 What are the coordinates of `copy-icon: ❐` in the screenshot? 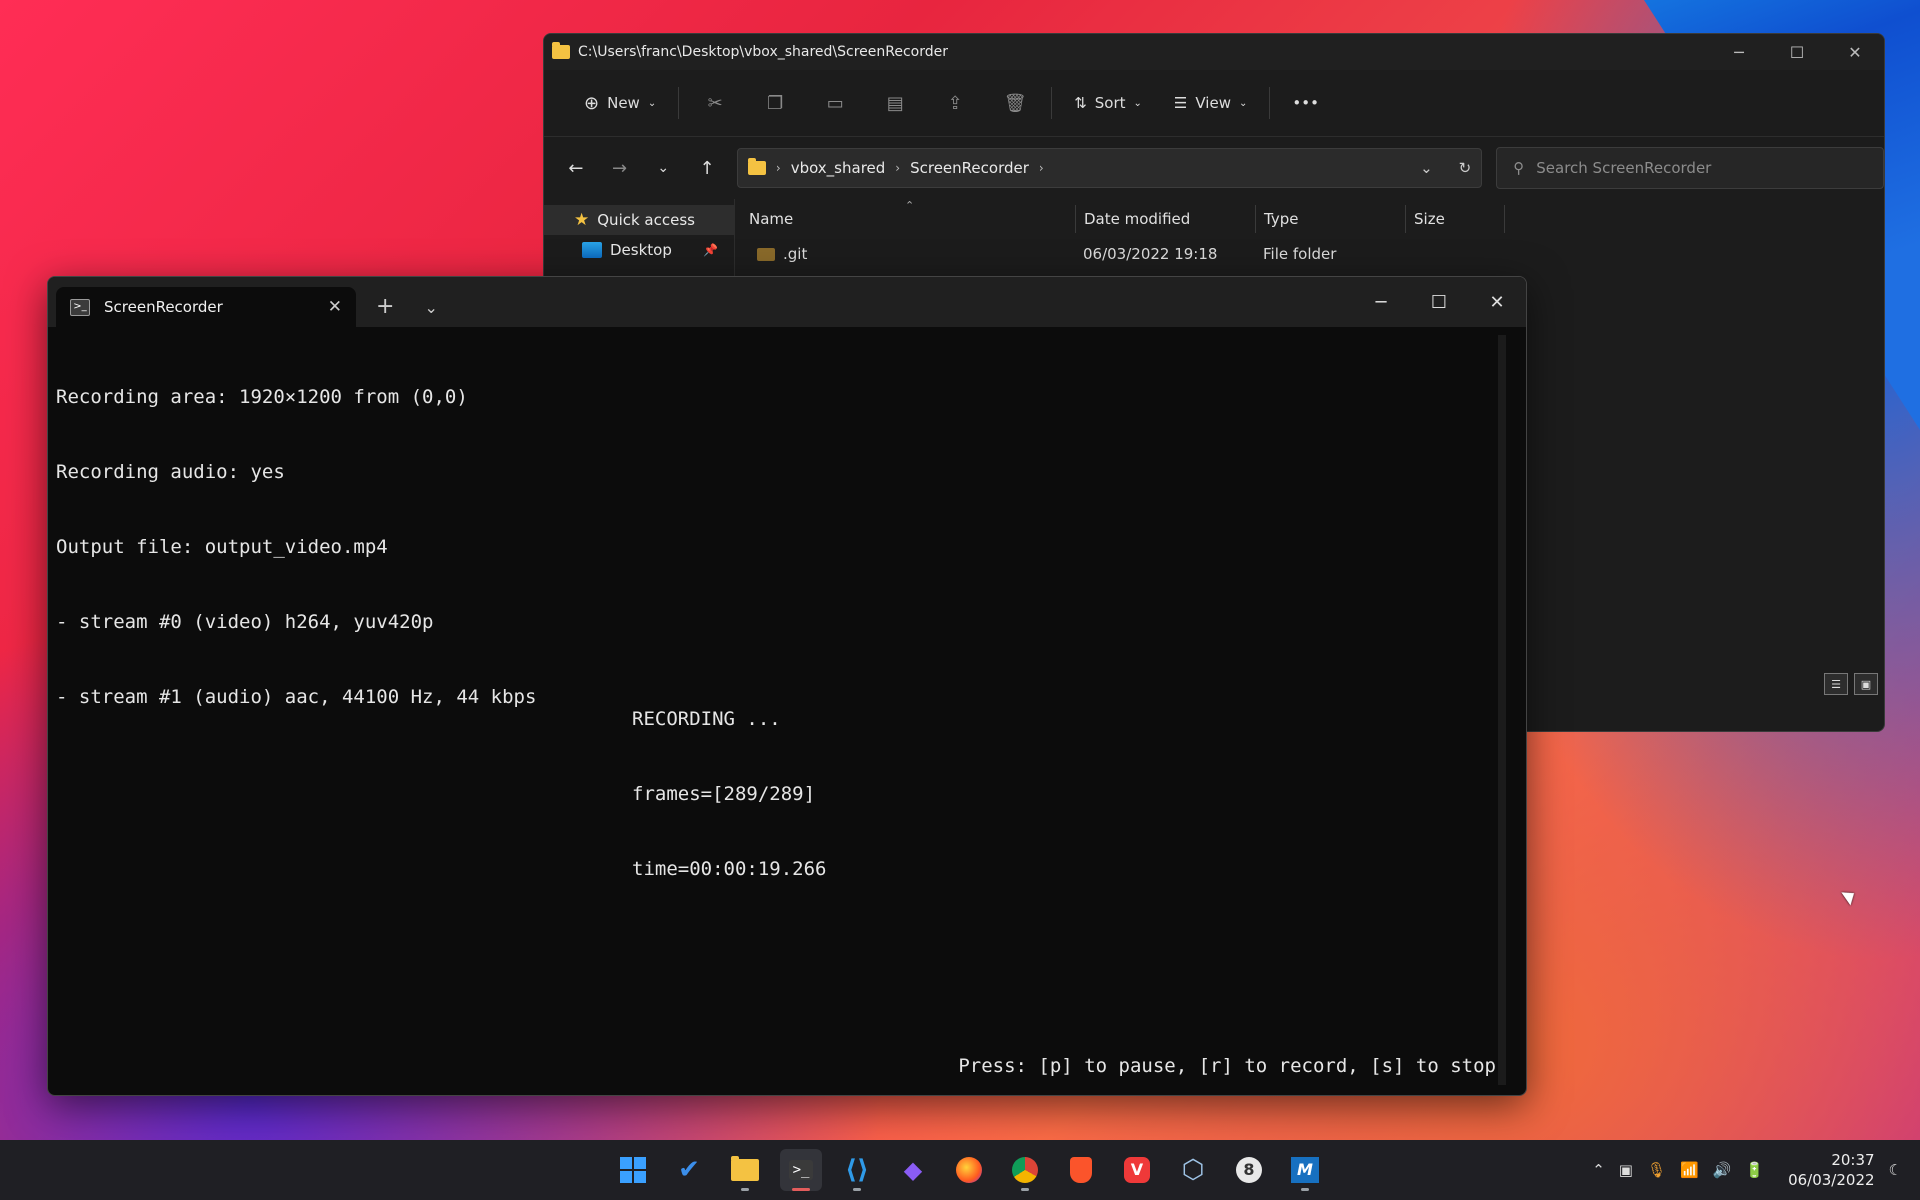 It's located at (775, 103).